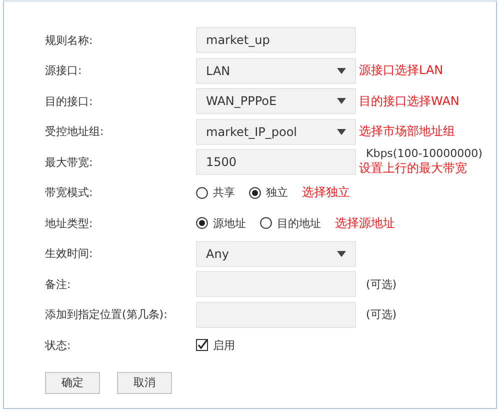  Describe the element at coordinates (413, 169) in the screenshot. I see `annotation-text: 设置上行的最大带宽` at that location.